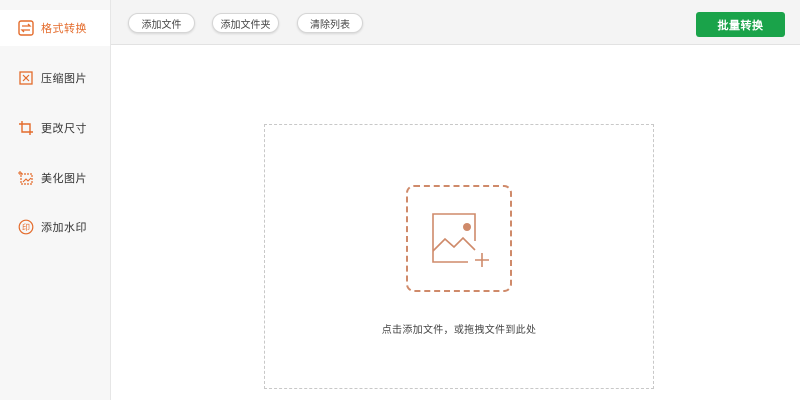  Describe the element at coordinates (64, 128) in the screenshot. I see `sidebar-item-label: 更改尺寸` at that location.